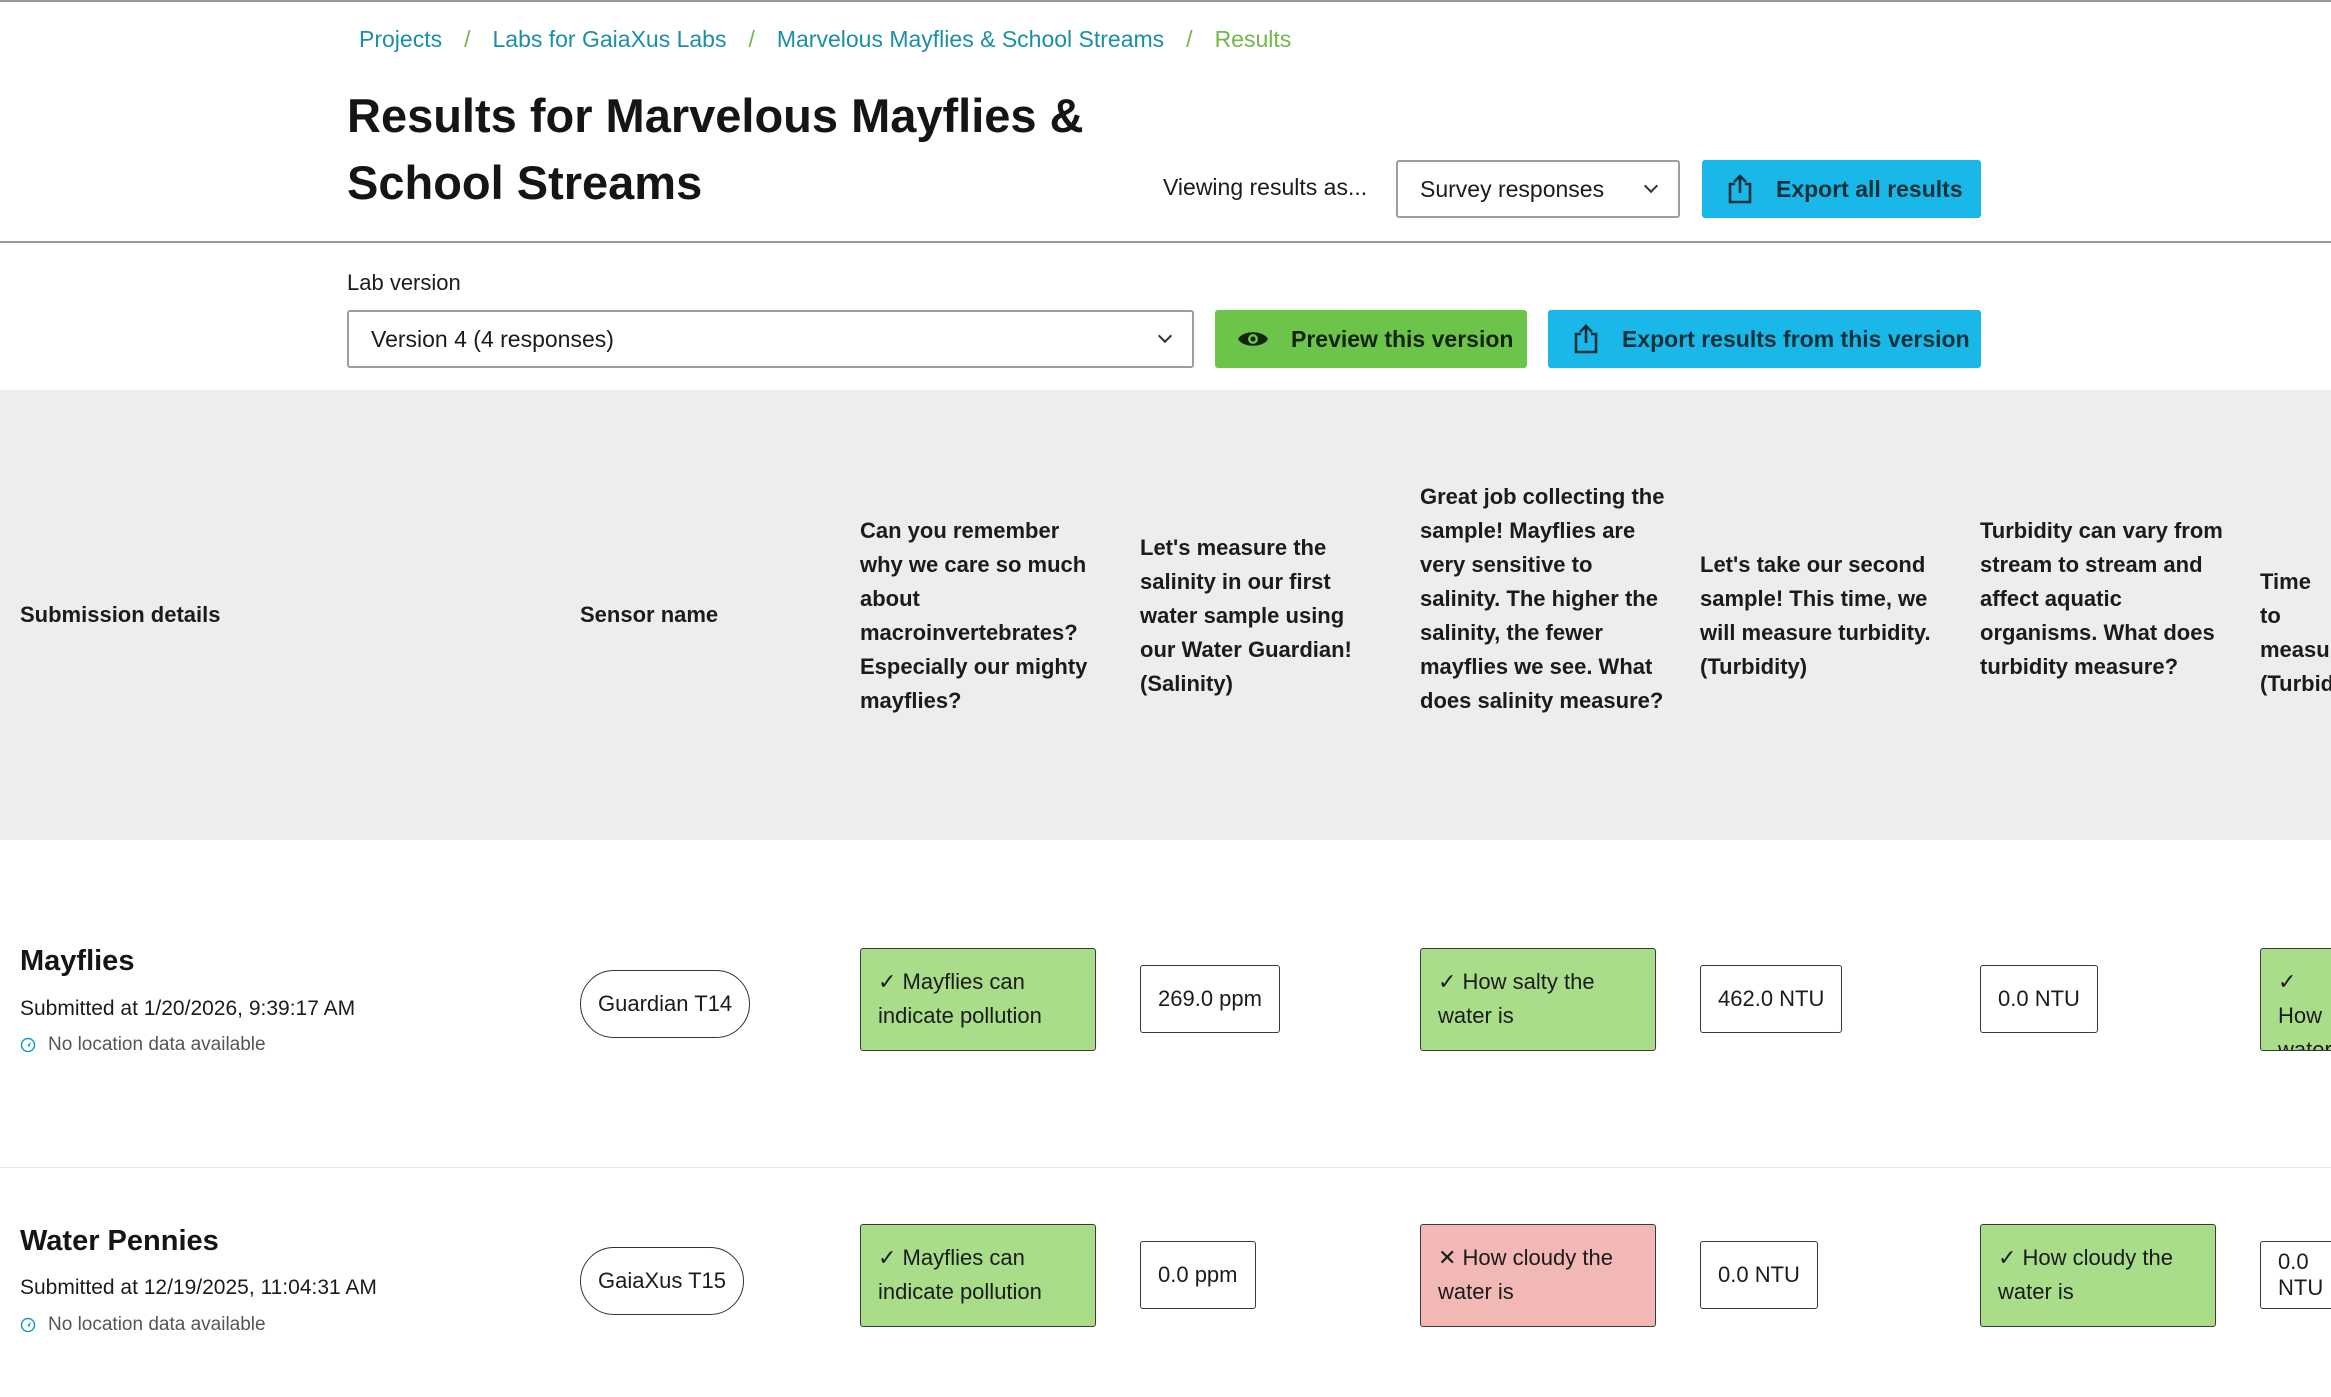  What do you see at coordinates (198, 1287) in the screenshot?
I see `submission-timestamp: Submitted at 12/19/2025, 11:04:31 AM` at bounding box center [198, 1287].